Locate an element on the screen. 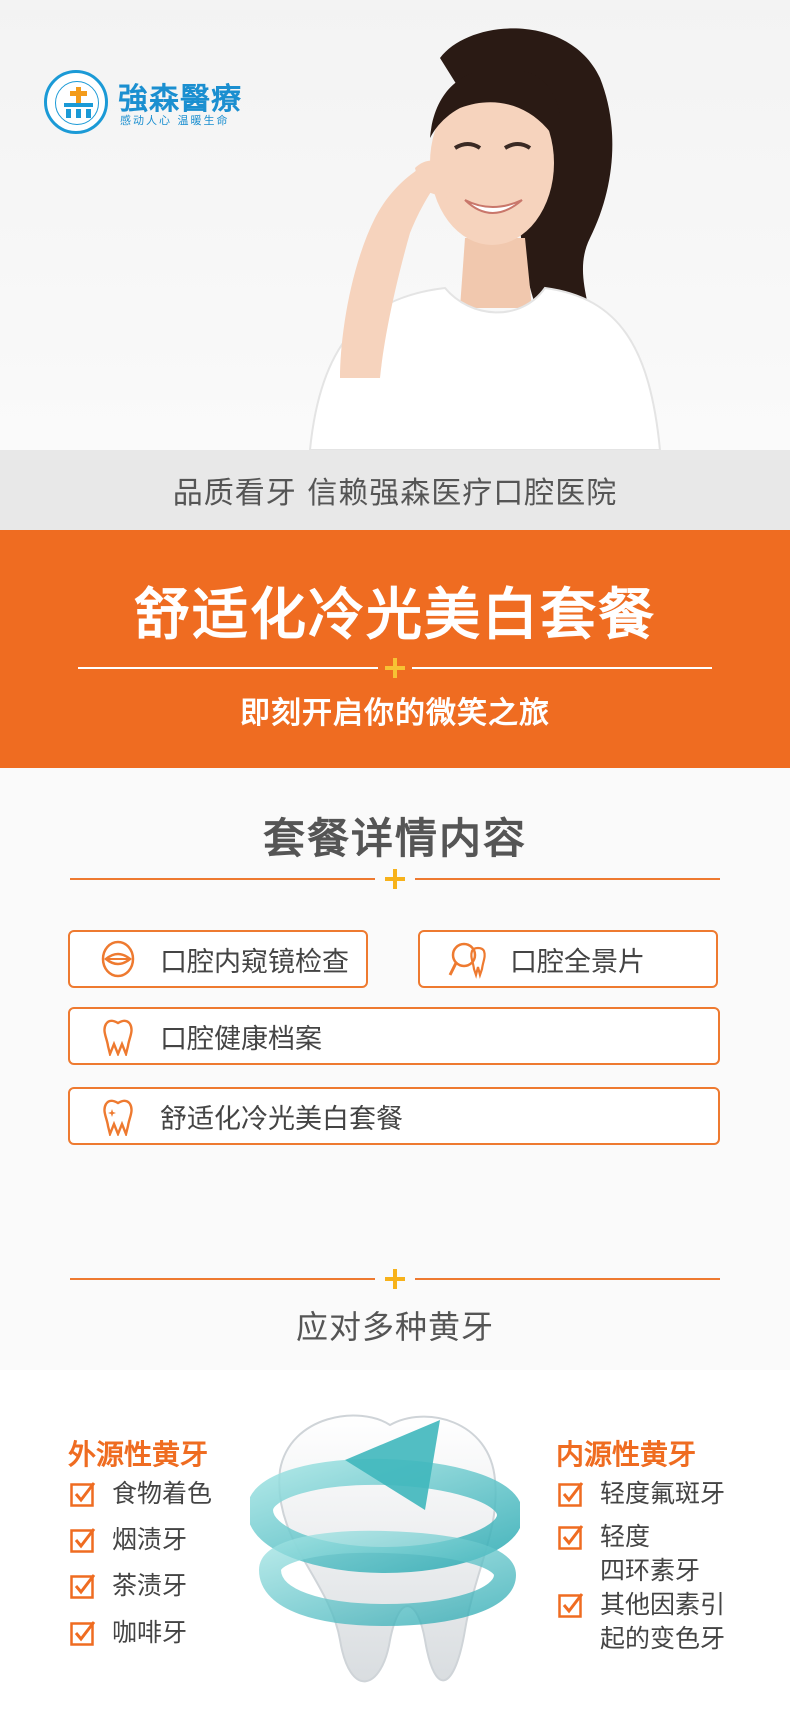  list-item-text: 食物着色 is located at coordinates (162, 1493).